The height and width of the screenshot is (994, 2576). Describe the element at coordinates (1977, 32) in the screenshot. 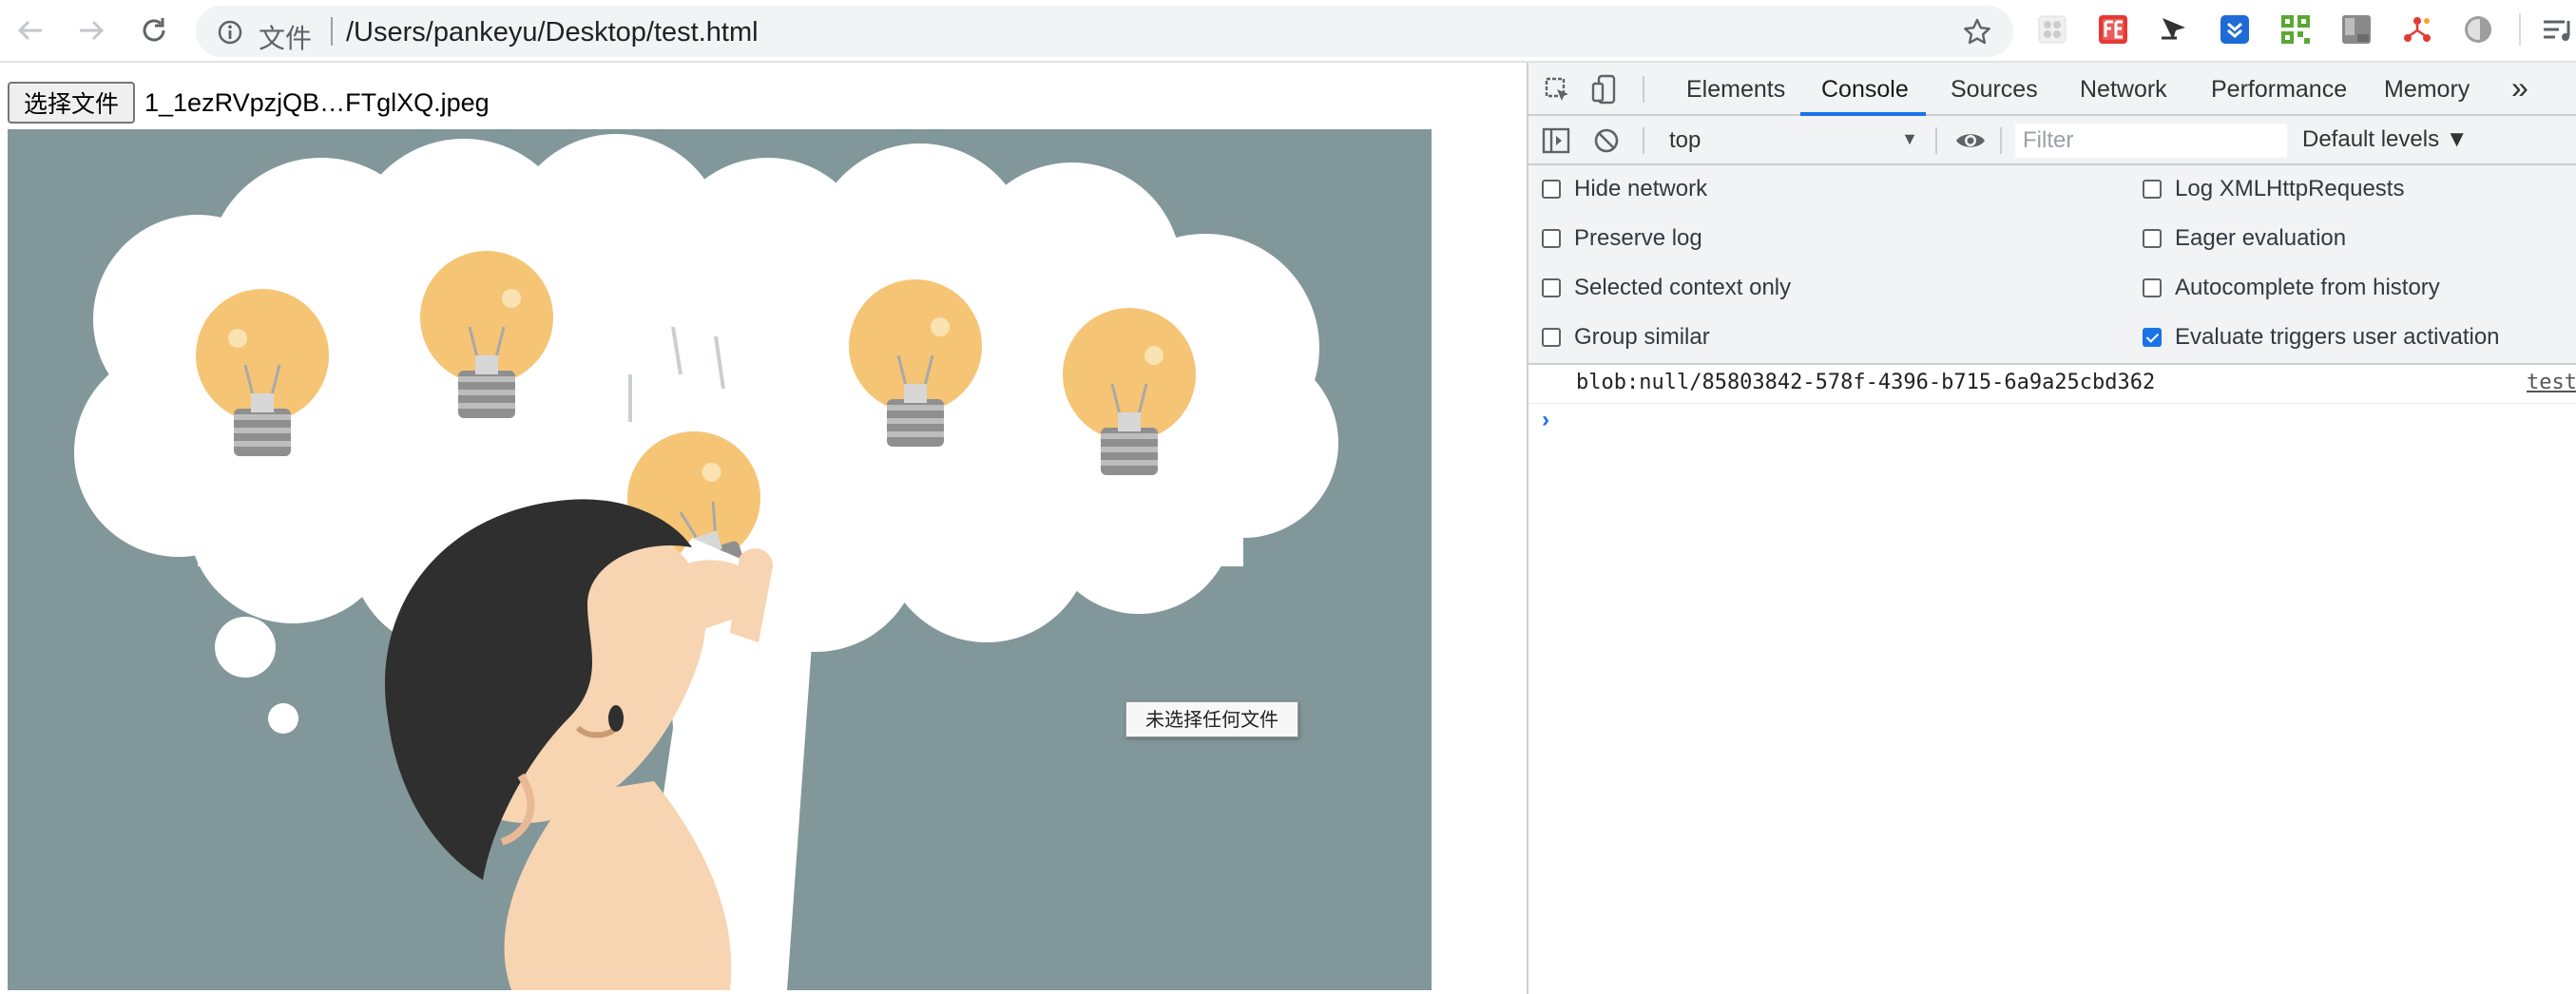

I see `star-icon` at that location.